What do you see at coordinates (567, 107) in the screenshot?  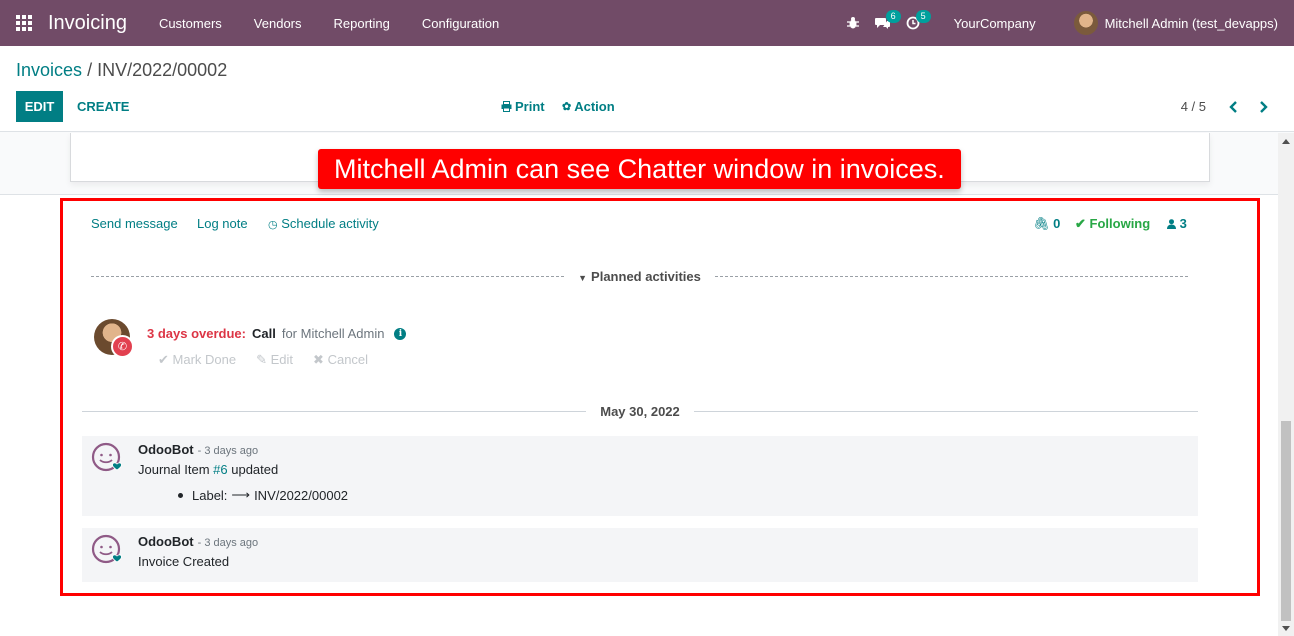 I see `gear-icon: ✿` at bounding box center [567, 107].